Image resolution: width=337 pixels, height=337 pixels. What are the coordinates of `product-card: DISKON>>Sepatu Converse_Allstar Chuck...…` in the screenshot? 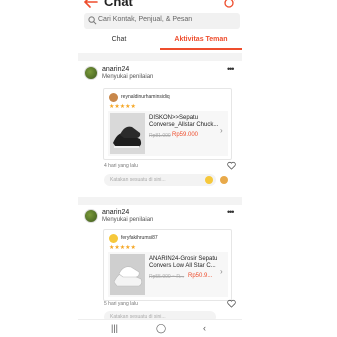 It's located at (168, 133).